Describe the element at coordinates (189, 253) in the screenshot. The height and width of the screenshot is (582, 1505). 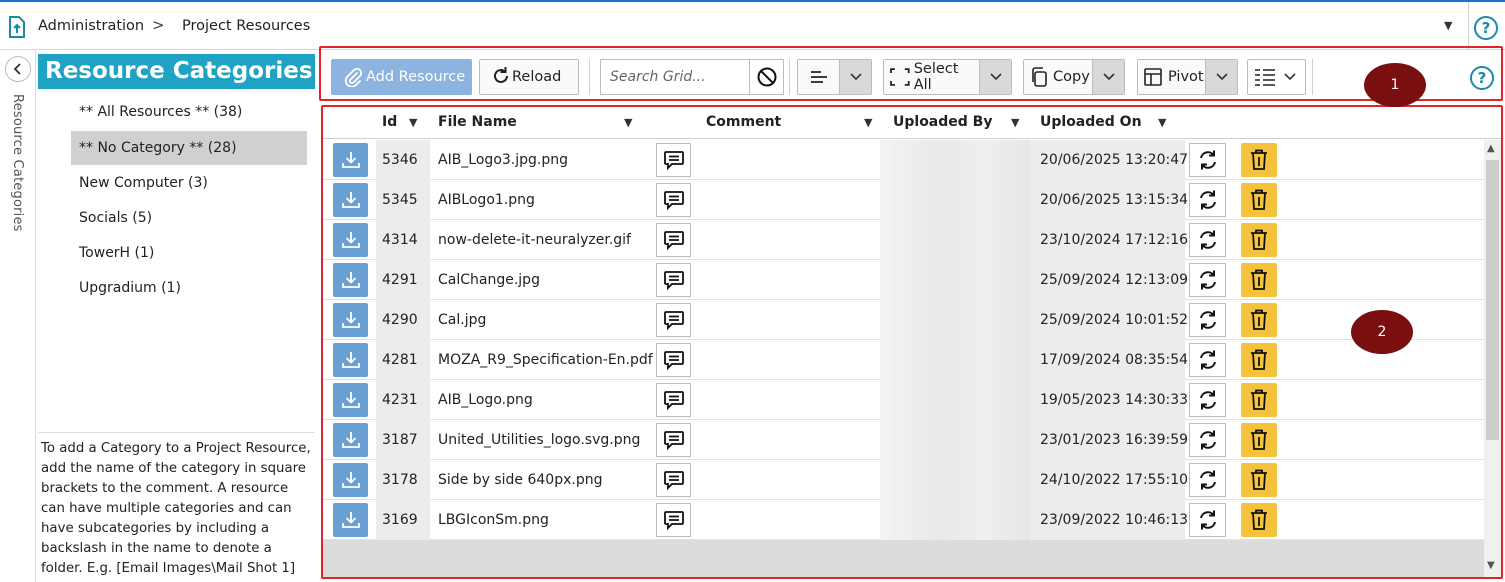
I see `category-item-towerh: TowerH (1)` at that location.